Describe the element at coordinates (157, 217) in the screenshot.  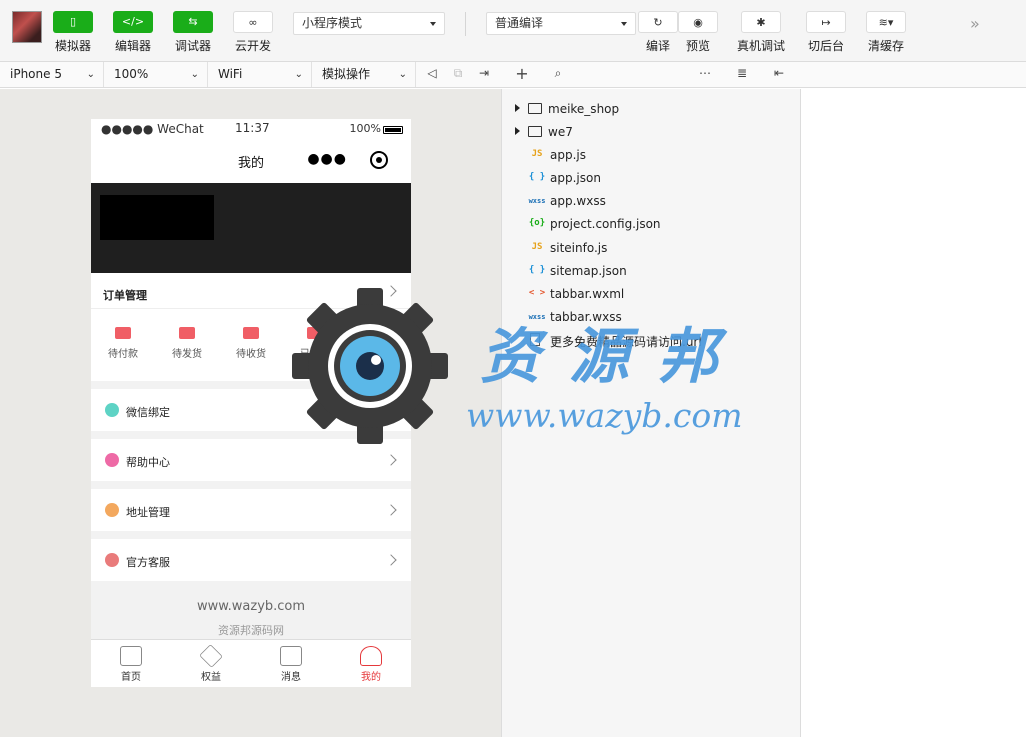
I see `user-info-block` at that location.